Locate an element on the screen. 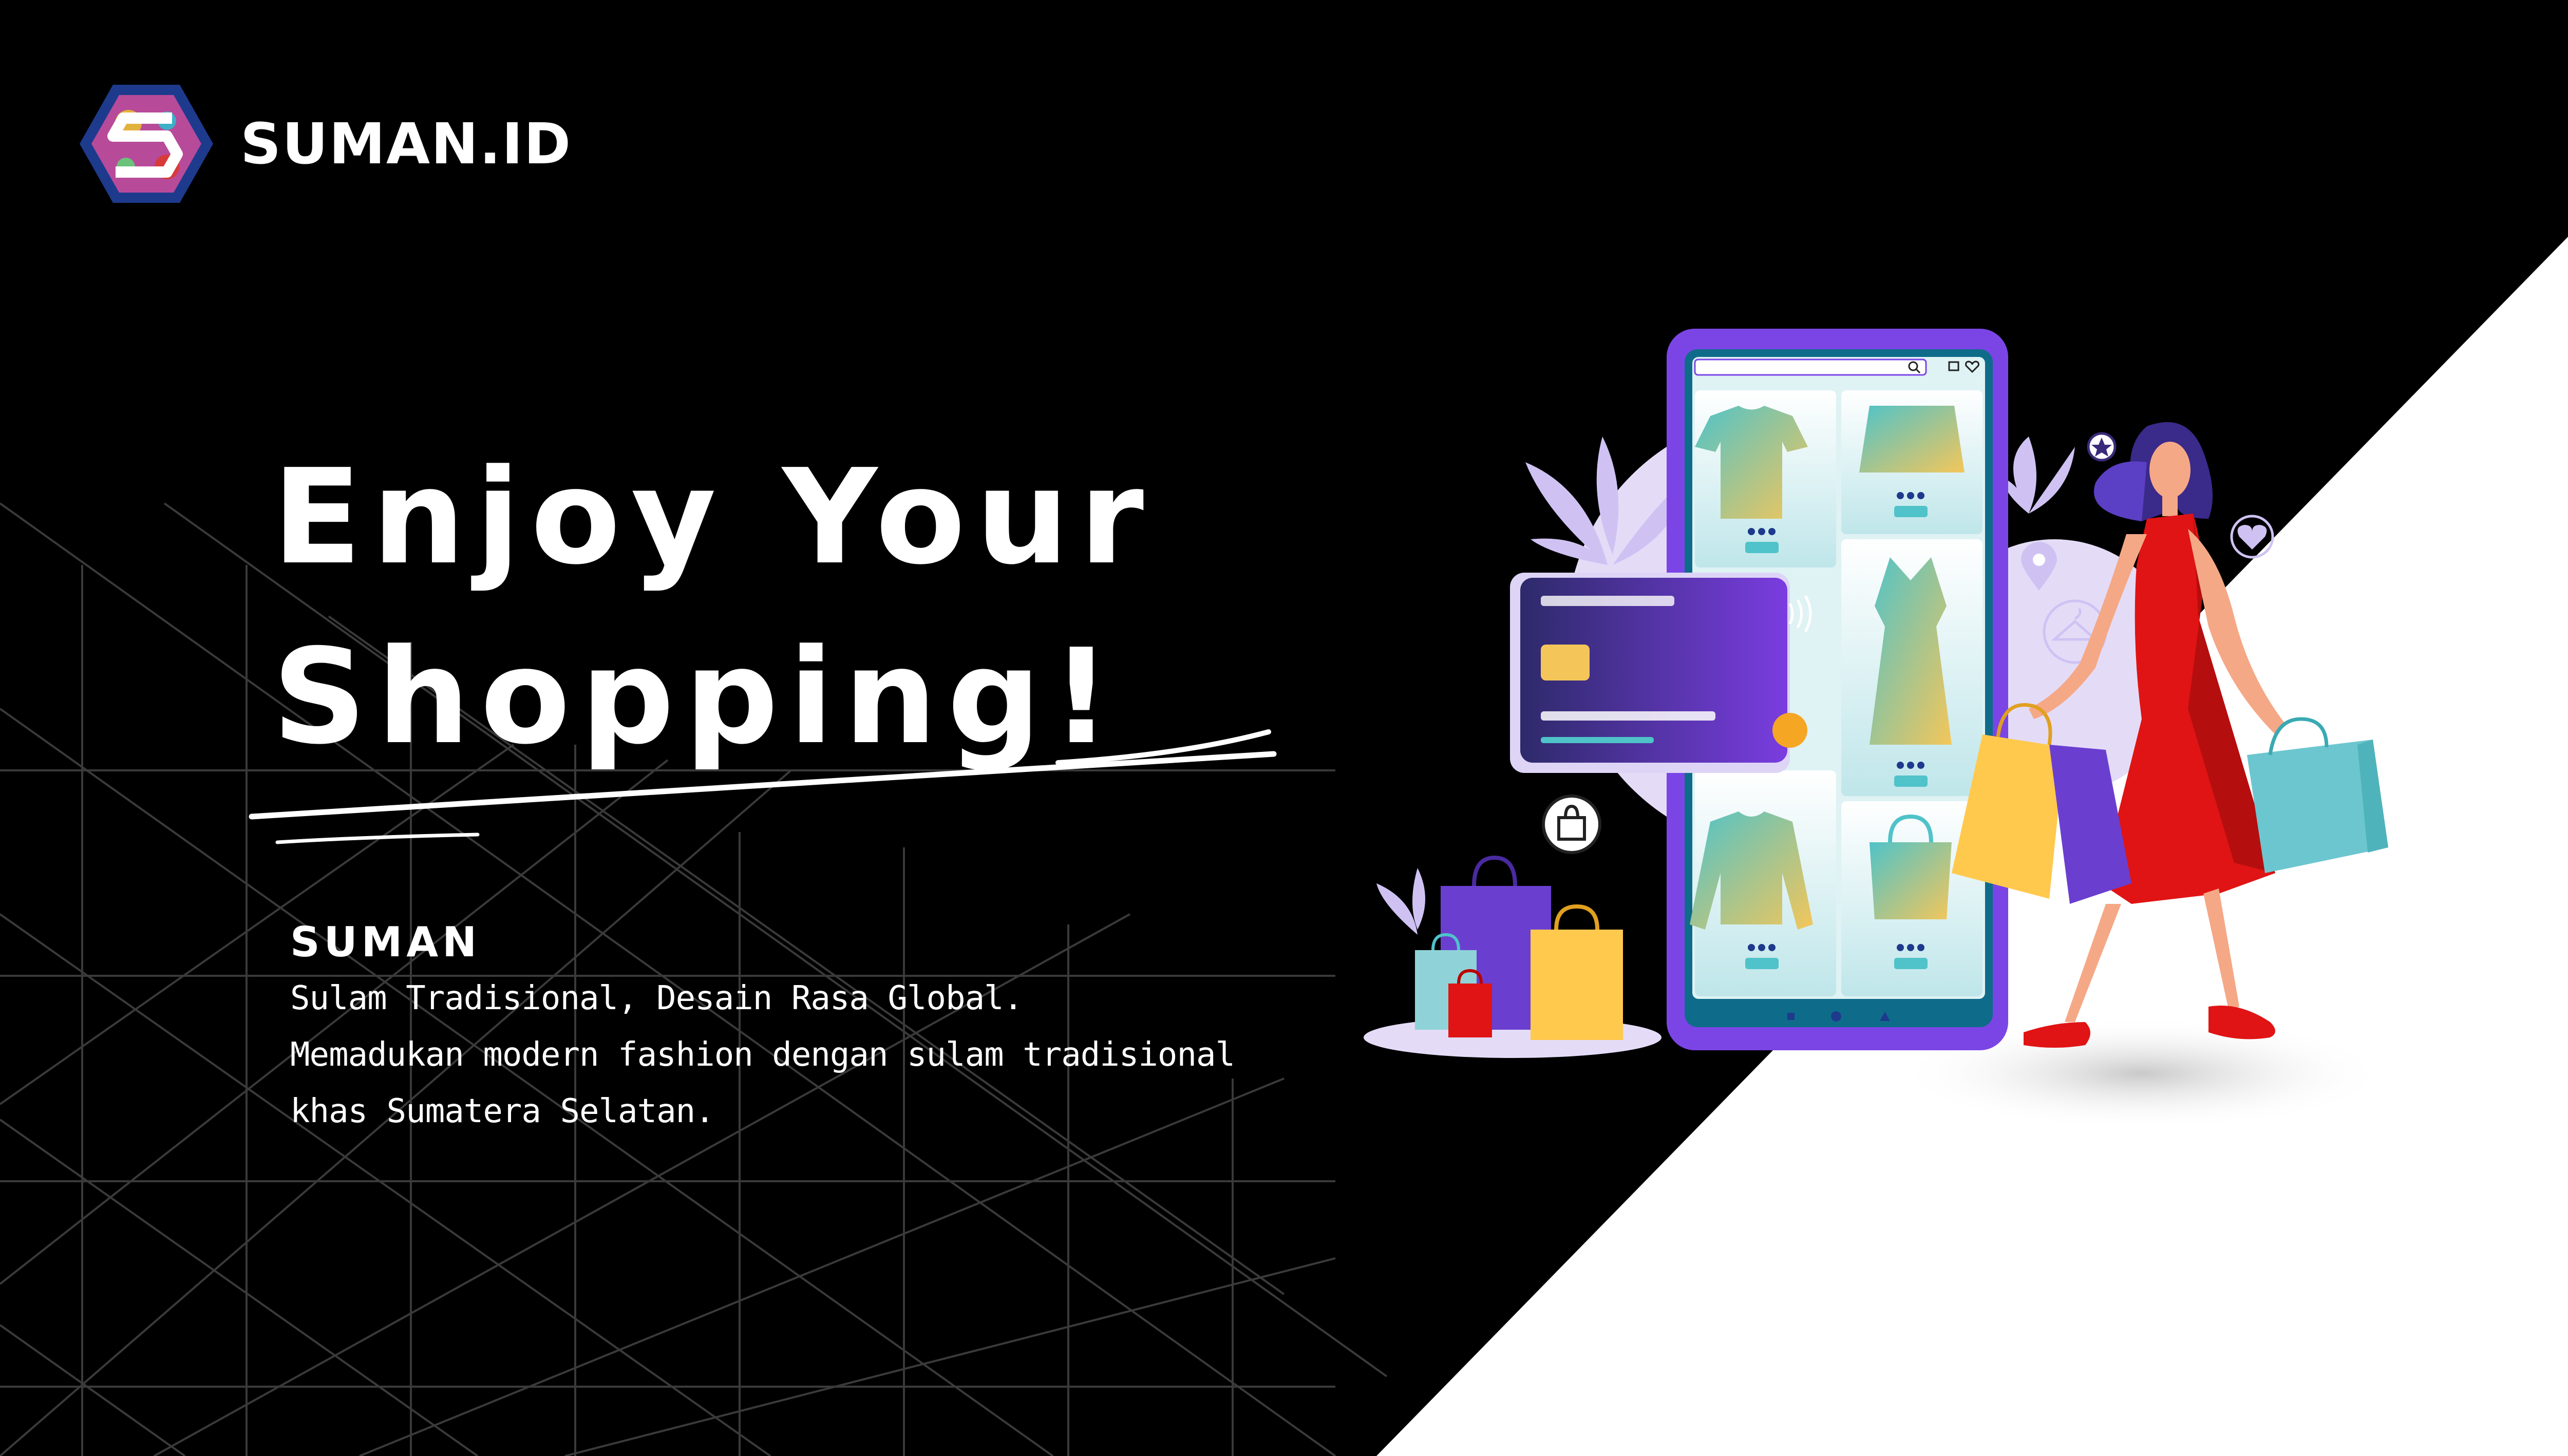 Image resolution: width=2568 pixels, height=1456 pixels. leaf-small is located at coordinates (1400, 902).